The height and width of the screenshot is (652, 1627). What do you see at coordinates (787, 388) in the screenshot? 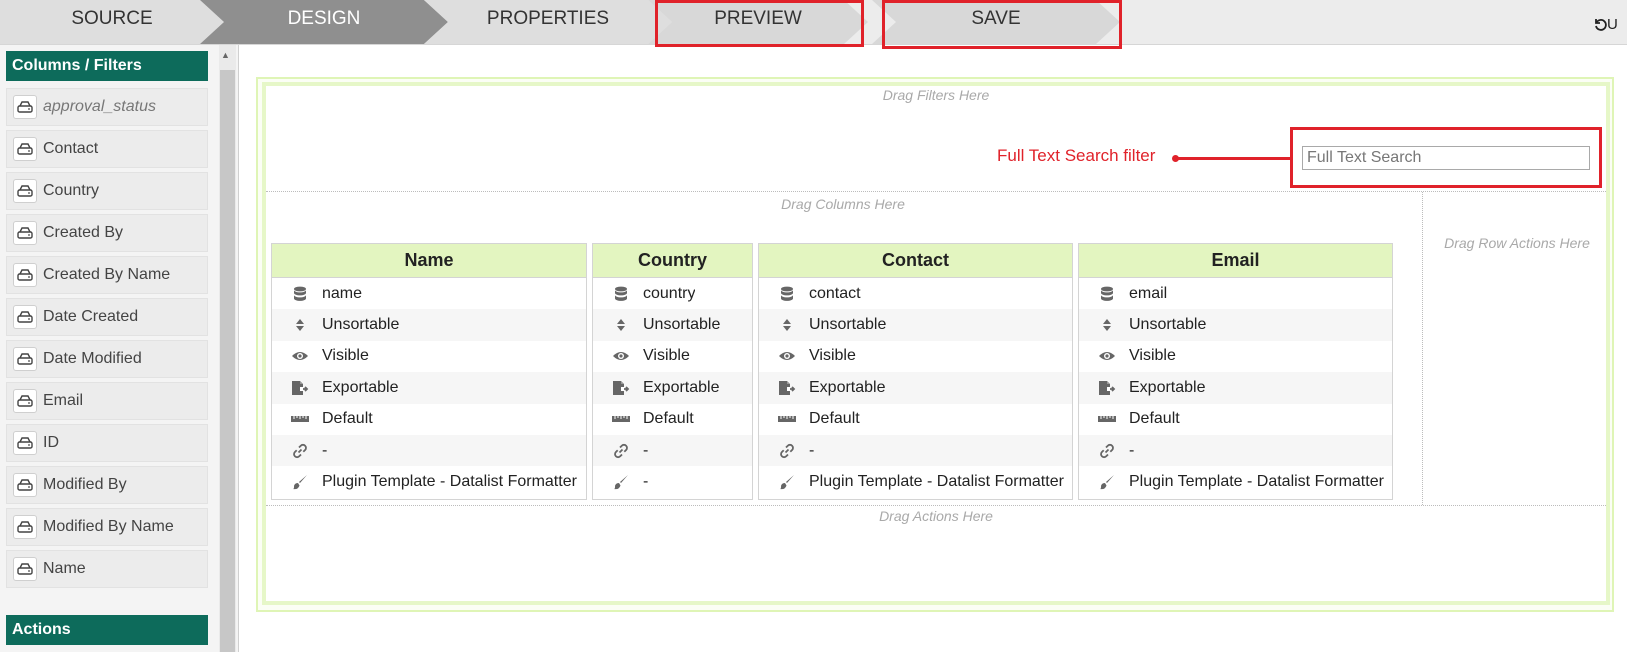
I see `export-icon` at bounding box center [787, 388].